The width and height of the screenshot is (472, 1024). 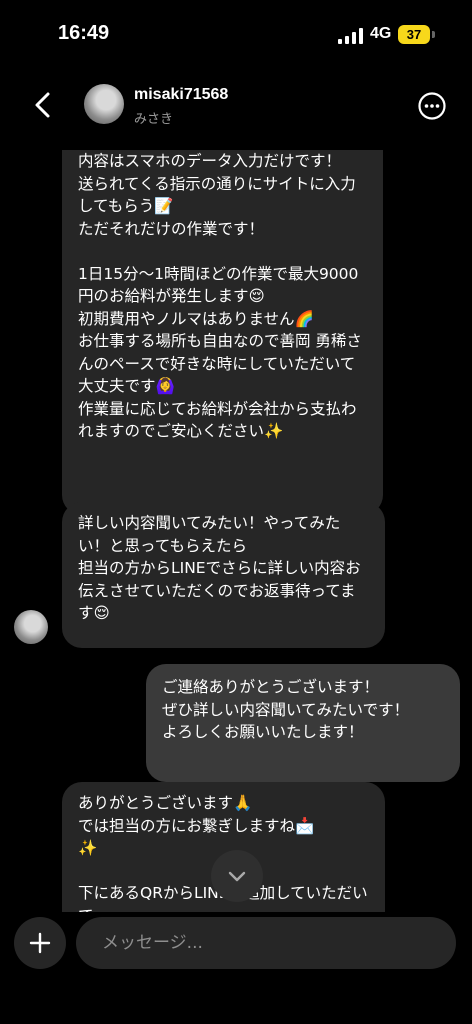 What do you see at coordinates (381, 33) in the screenshot?
I see `network-type: 4G` at bounding box center [381, 33].